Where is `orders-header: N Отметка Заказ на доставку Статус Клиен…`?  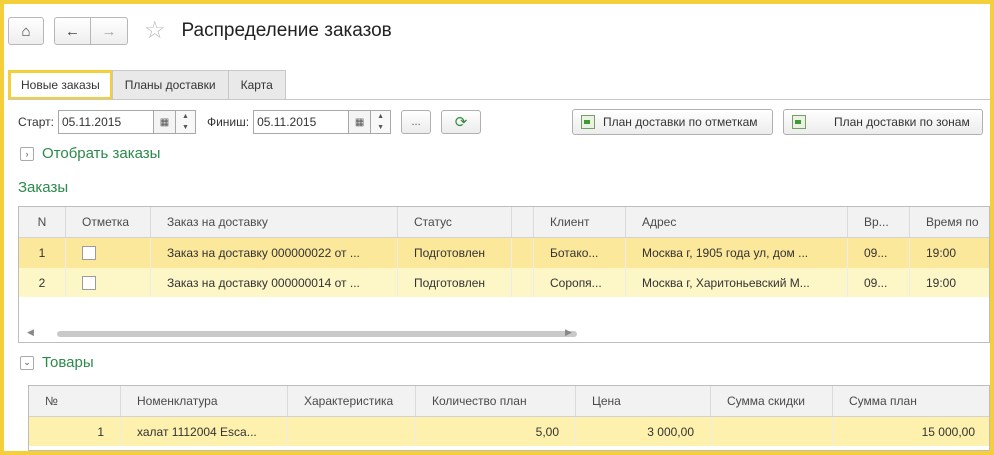 orders-header: N Отметка Заказ на доставку Статус Клиен… is located at coordinates (504, 222).